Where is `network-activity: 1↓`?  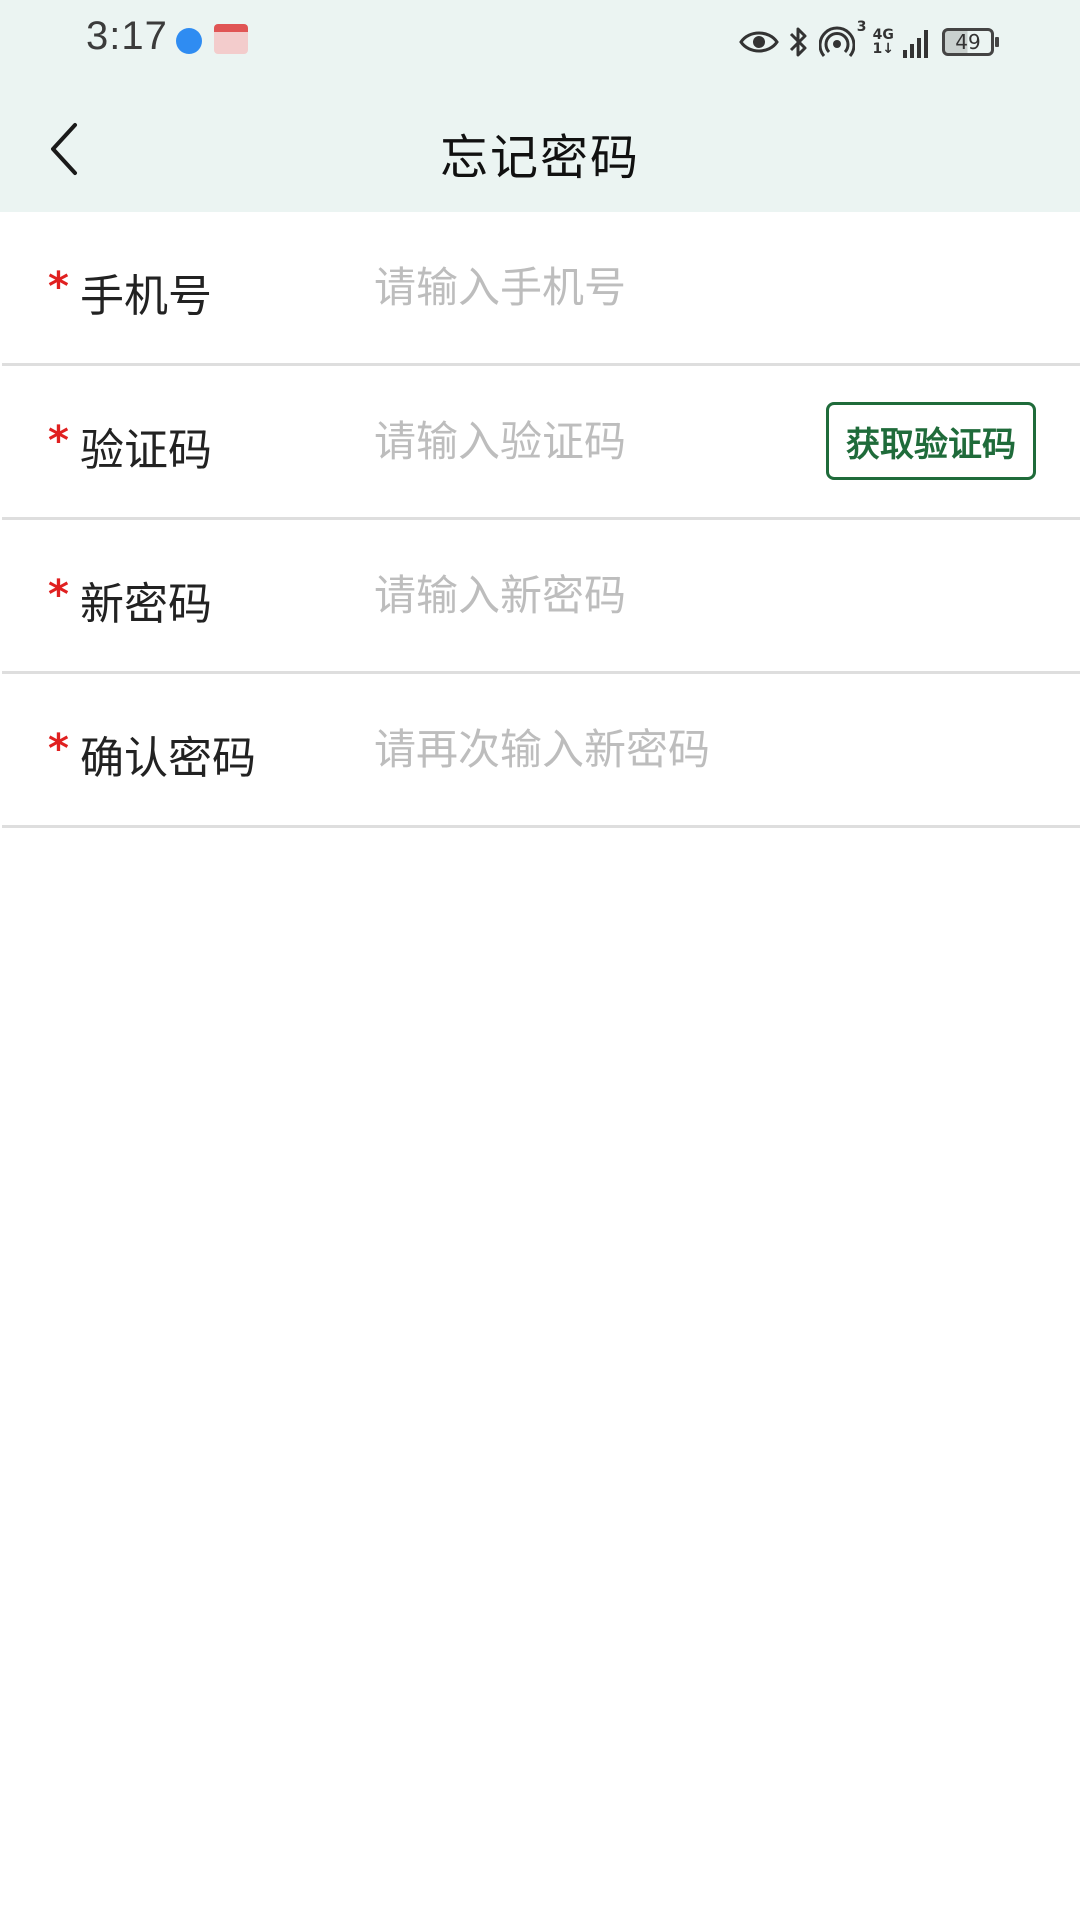 network-activity: 1↓ is located at coordinates (883, 49).